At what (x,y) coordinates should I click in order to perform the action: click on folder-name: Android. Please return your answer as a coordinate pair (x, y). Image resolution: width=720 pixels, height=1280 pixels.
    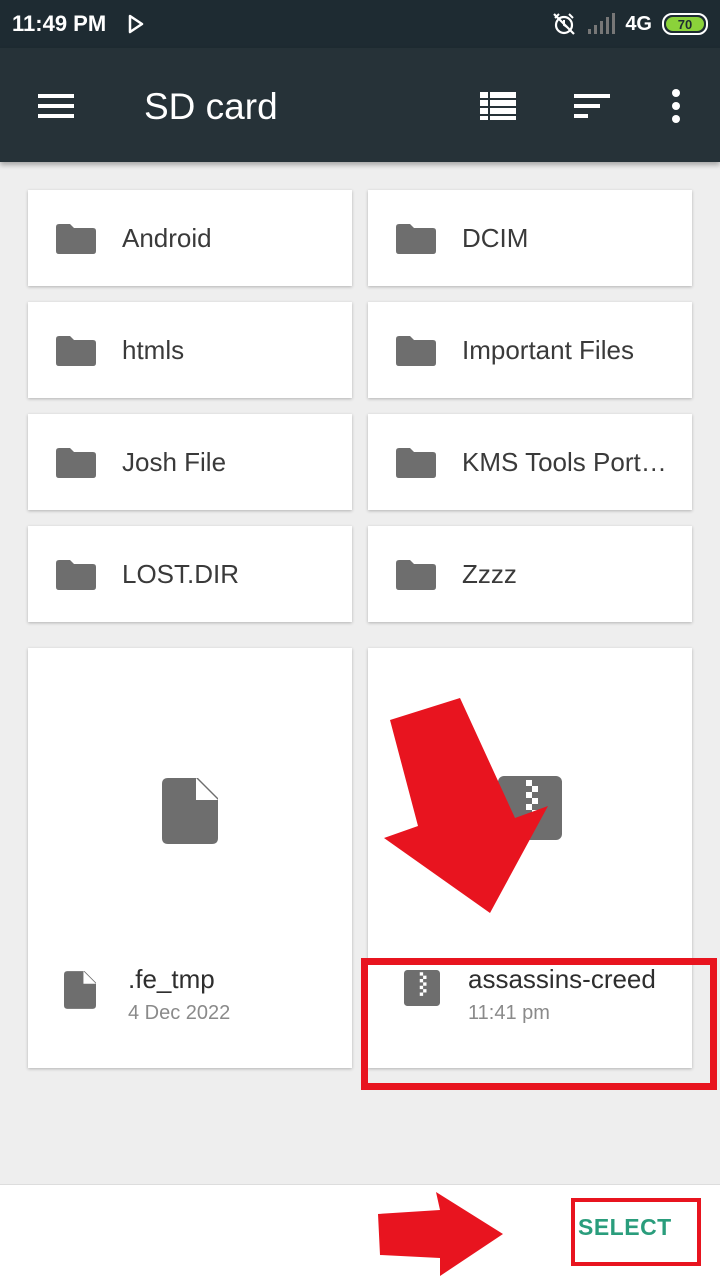
    Looking at the image, I should click on (167, 238).